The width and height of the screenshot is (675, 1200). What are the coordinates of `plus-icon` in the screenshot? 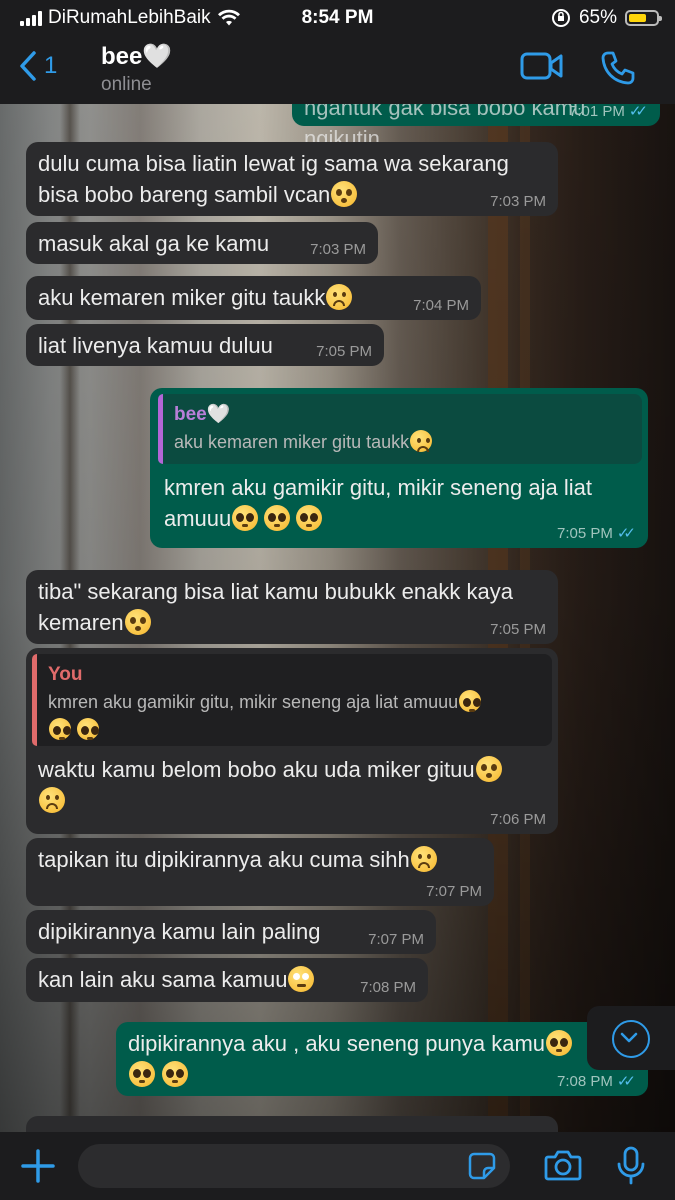 It's located at (38, 1166).